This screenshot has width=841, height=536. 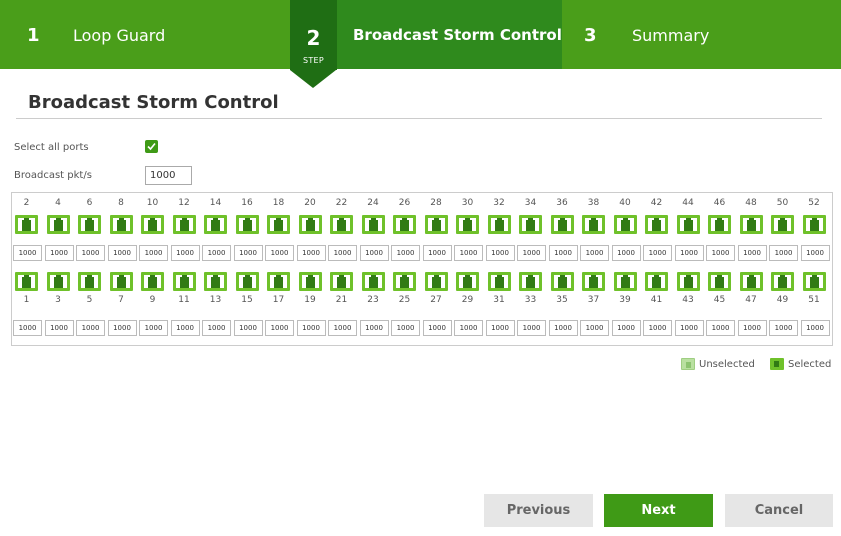 I want to click on cancel-button: Cancel, so click(x=779, y=510).